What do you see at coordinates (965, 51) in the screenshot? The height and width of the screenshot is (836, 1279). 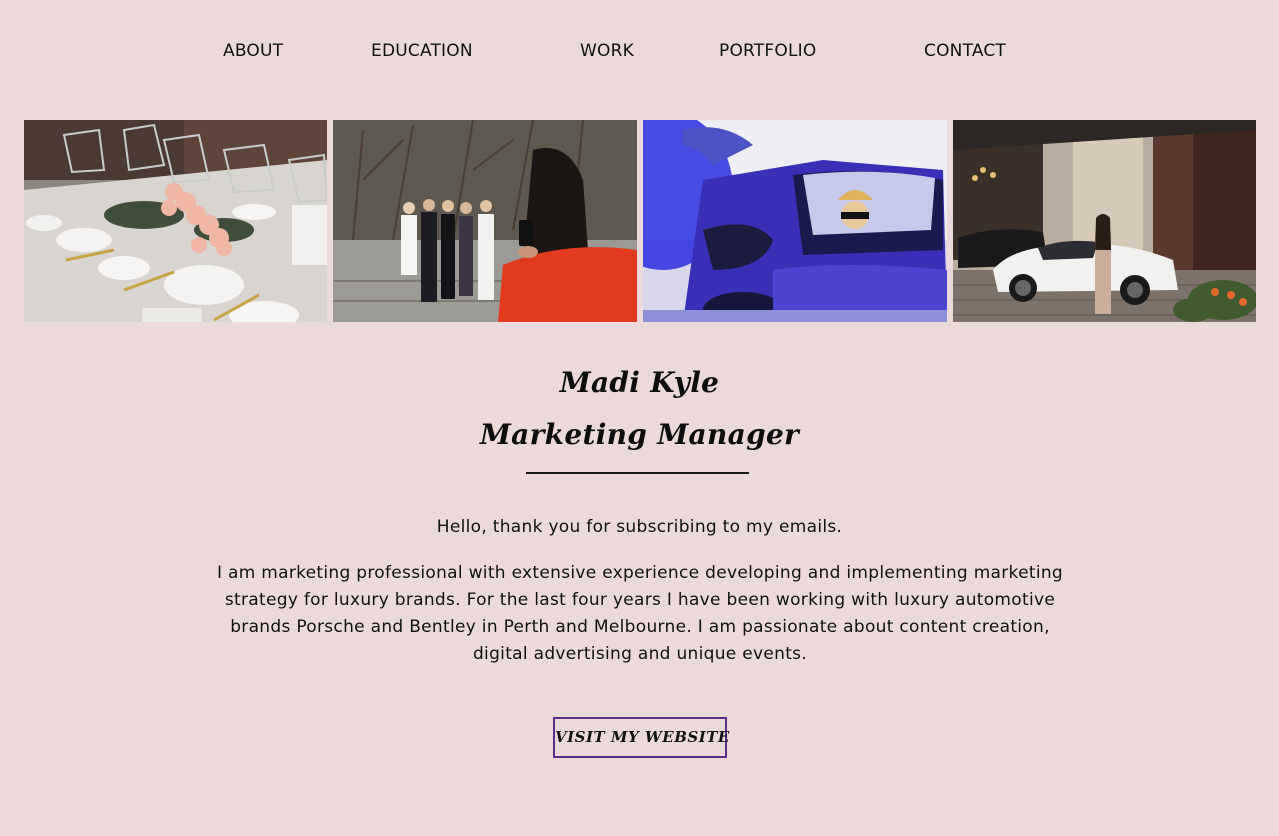 I see `nav-contact: CONTACT` at bounding box center [965, 51].